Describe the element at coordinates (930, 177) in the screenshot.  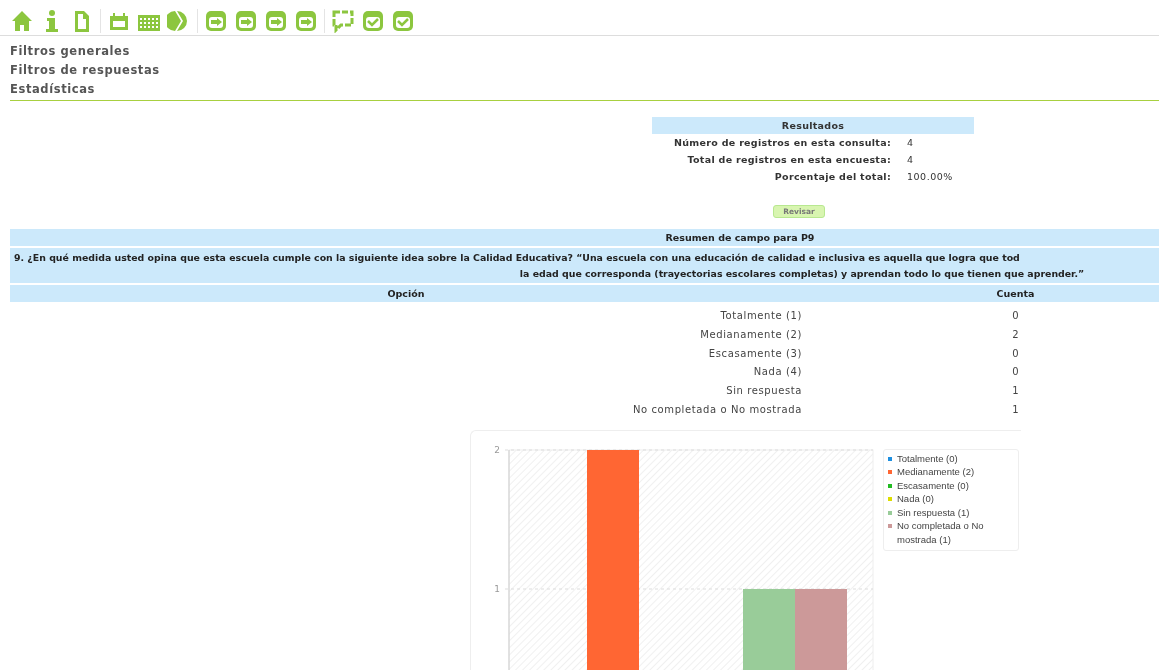
I see `result-value: 100.00%` at that location.